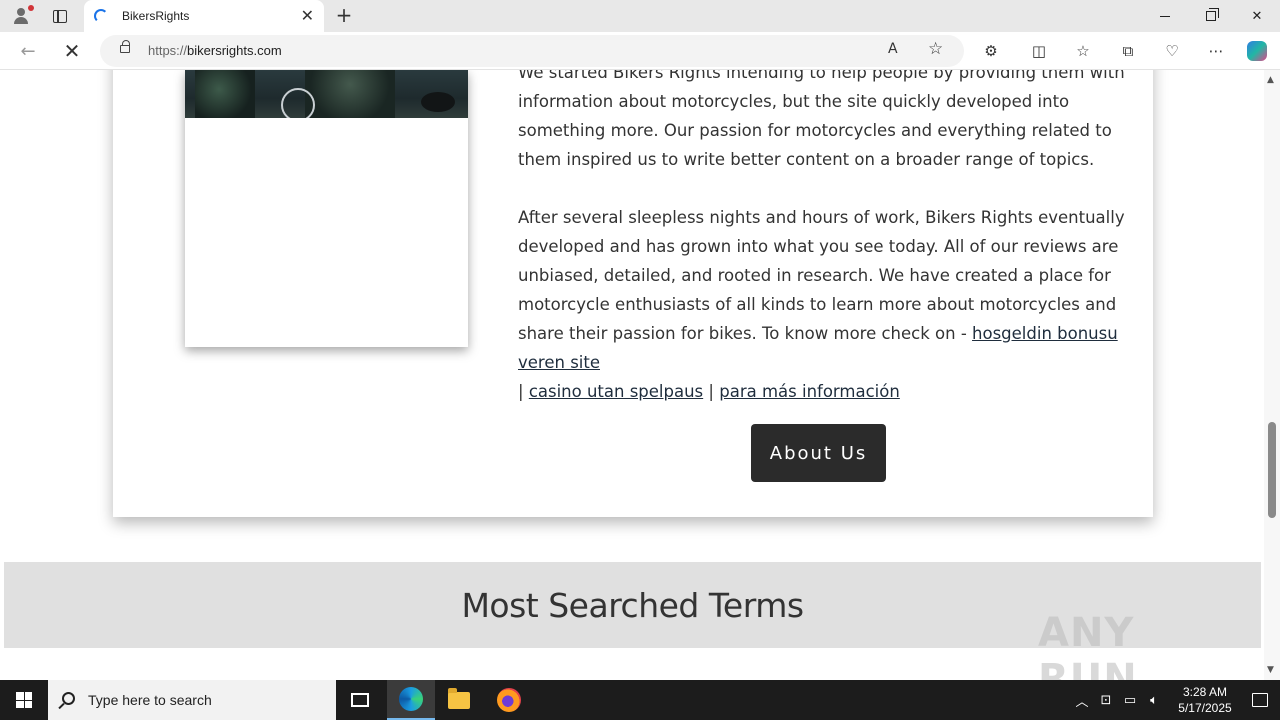 This screenshot has height=720, width=1280. I want to click on taskbar-file-explorer, so click(459, 700).